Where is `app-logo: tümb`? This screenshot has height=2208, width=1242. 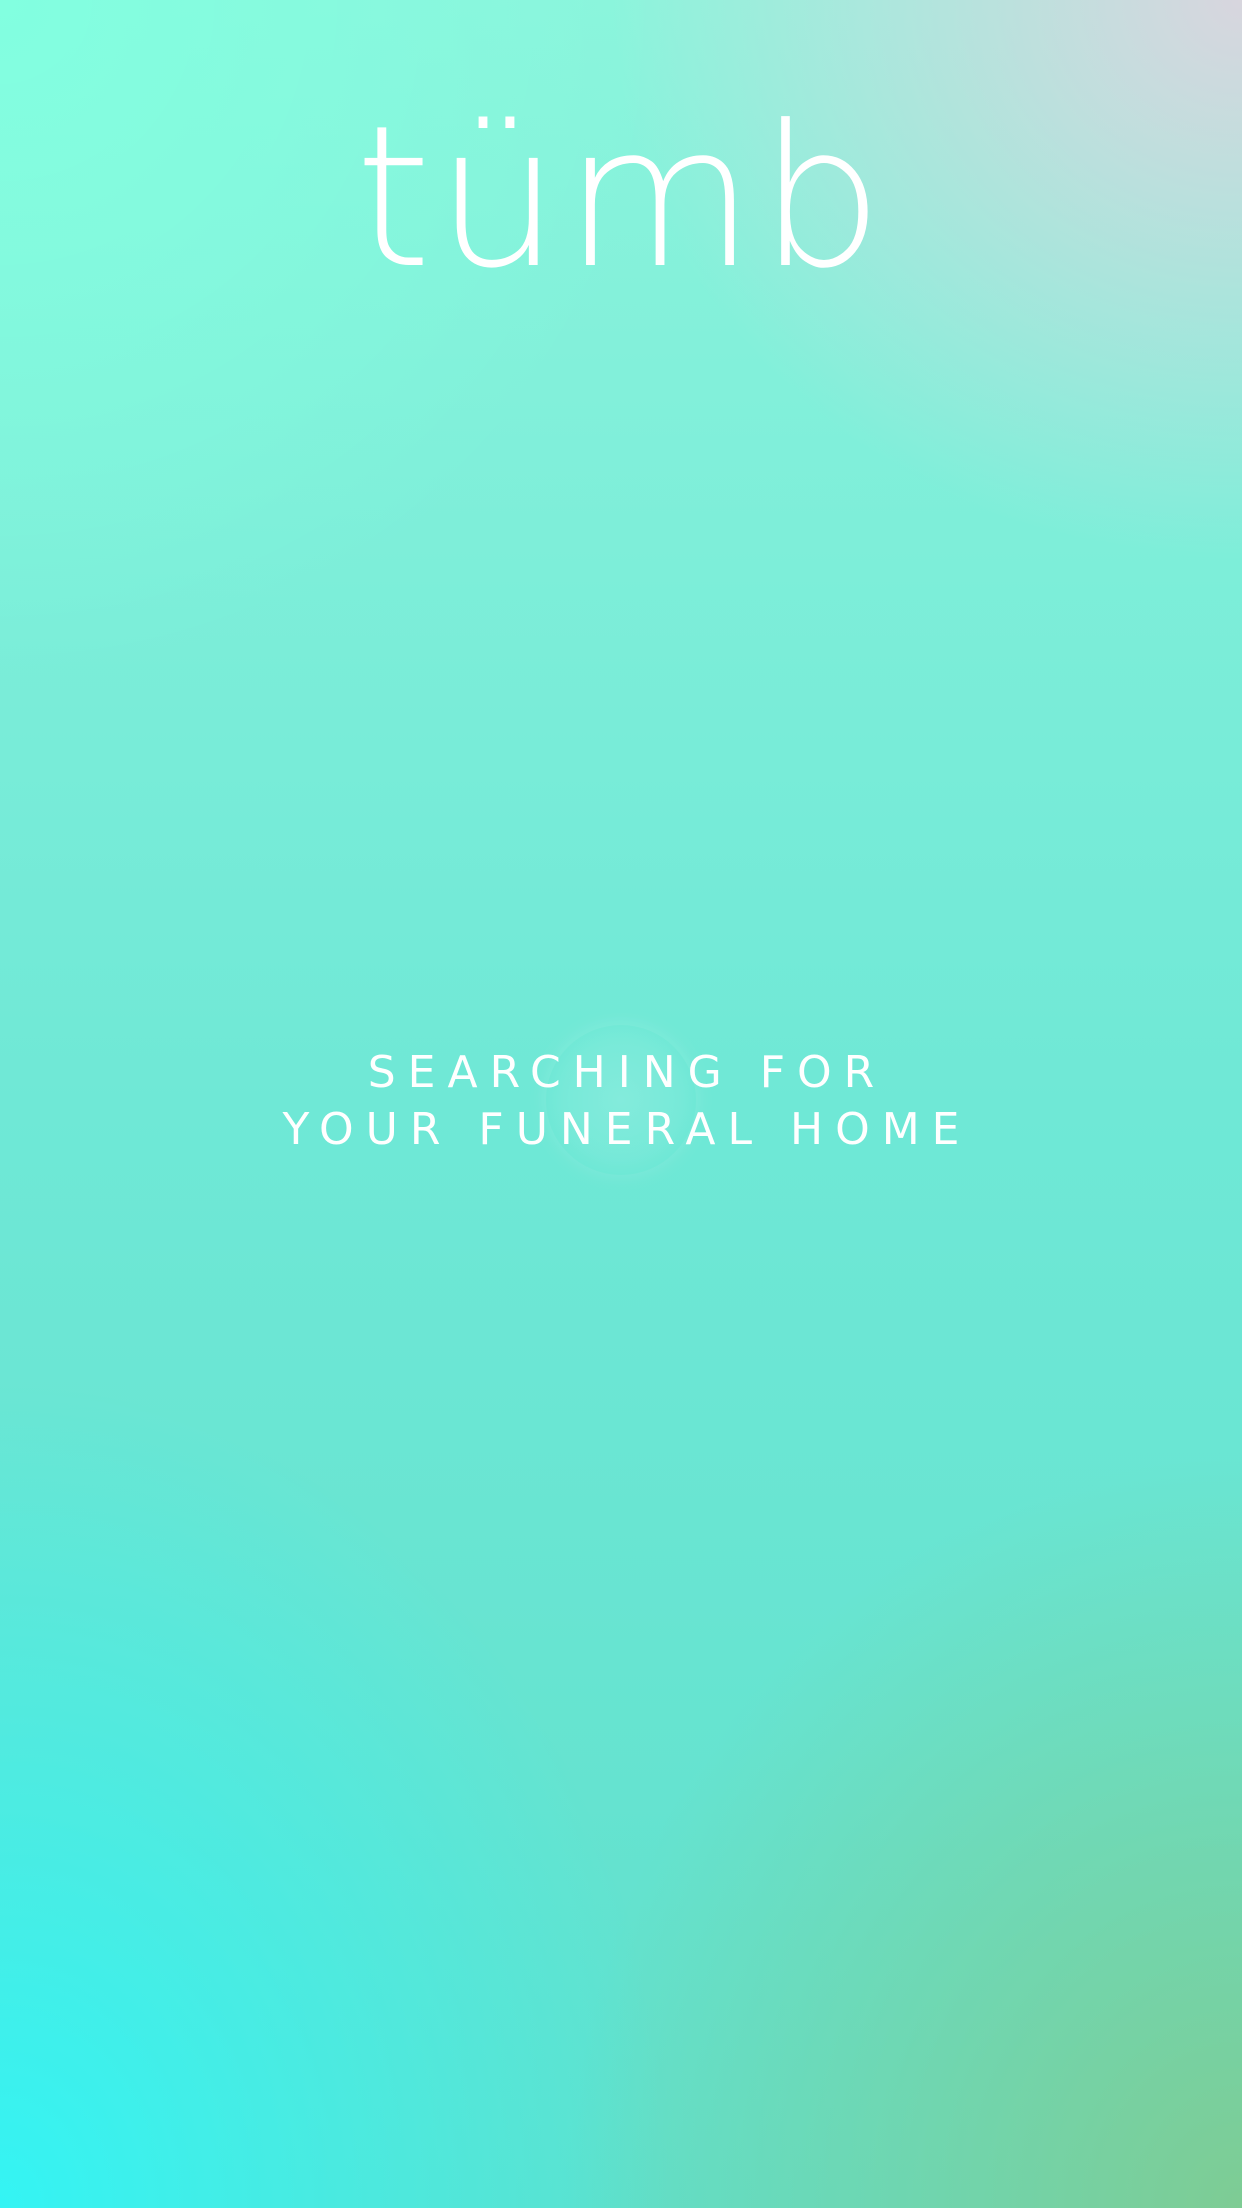 app-logo: tümb is located at coordinates (621, 198).